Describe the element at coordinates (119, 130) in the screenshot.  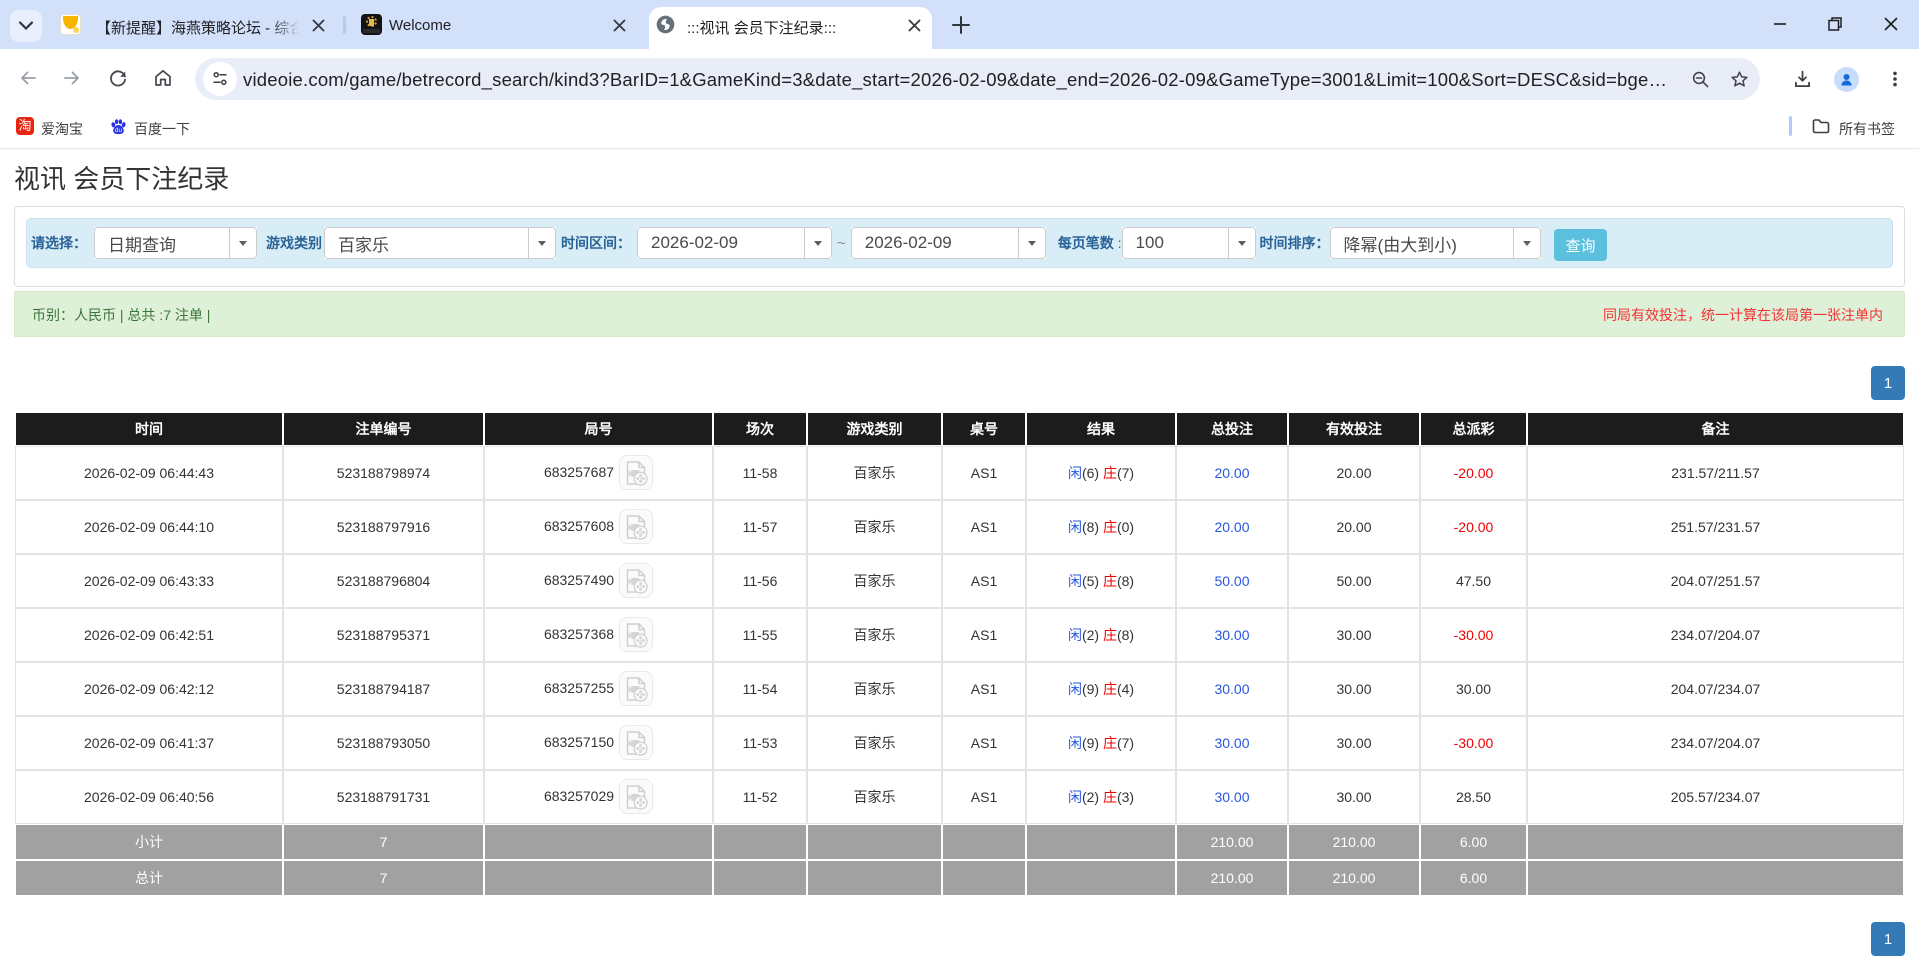
I see `svg-text: du` at that location.